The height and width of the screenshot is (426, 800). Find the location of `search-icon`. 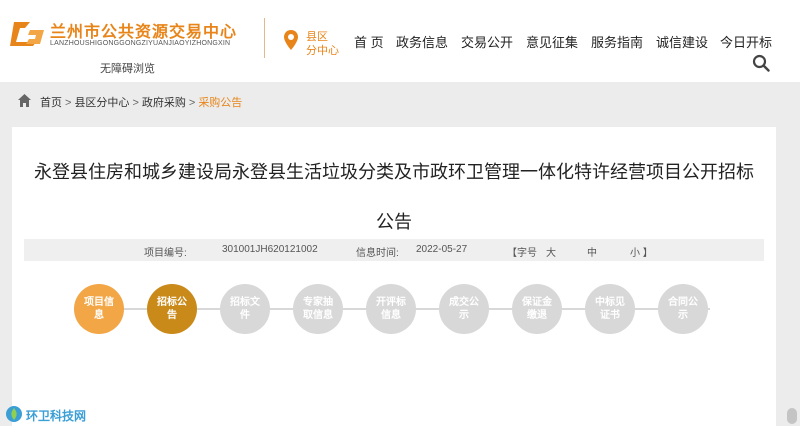

search-icon is located at coordinates (761, 63).